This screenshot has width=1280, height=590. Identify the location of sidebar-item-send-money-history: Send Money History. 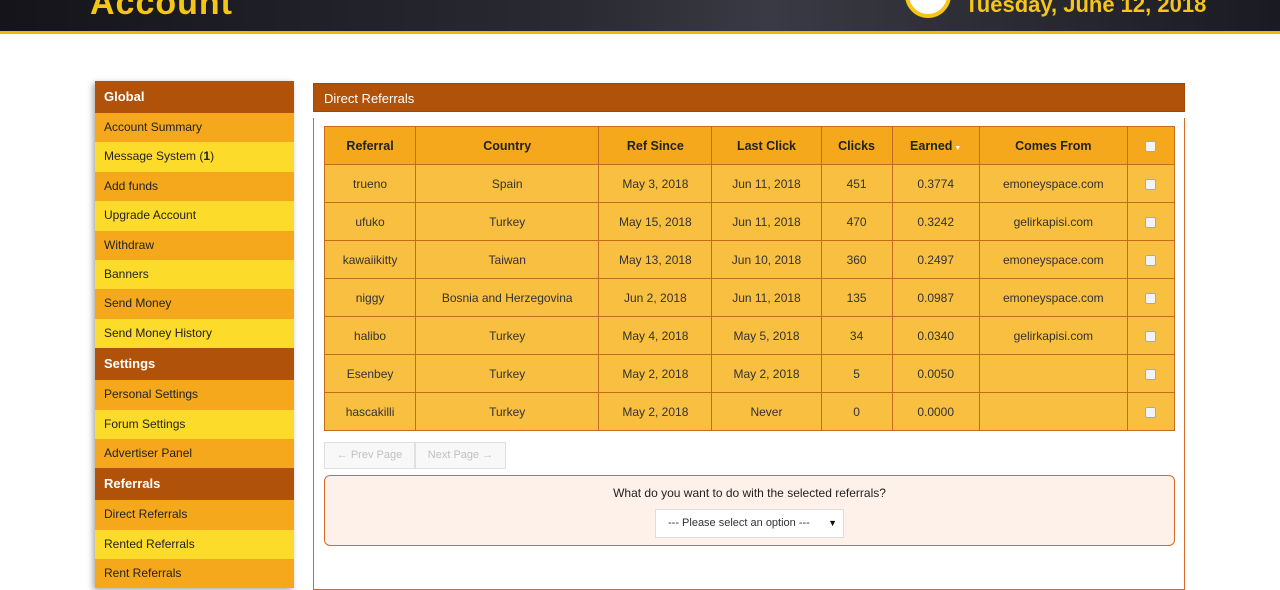
(194, 333).